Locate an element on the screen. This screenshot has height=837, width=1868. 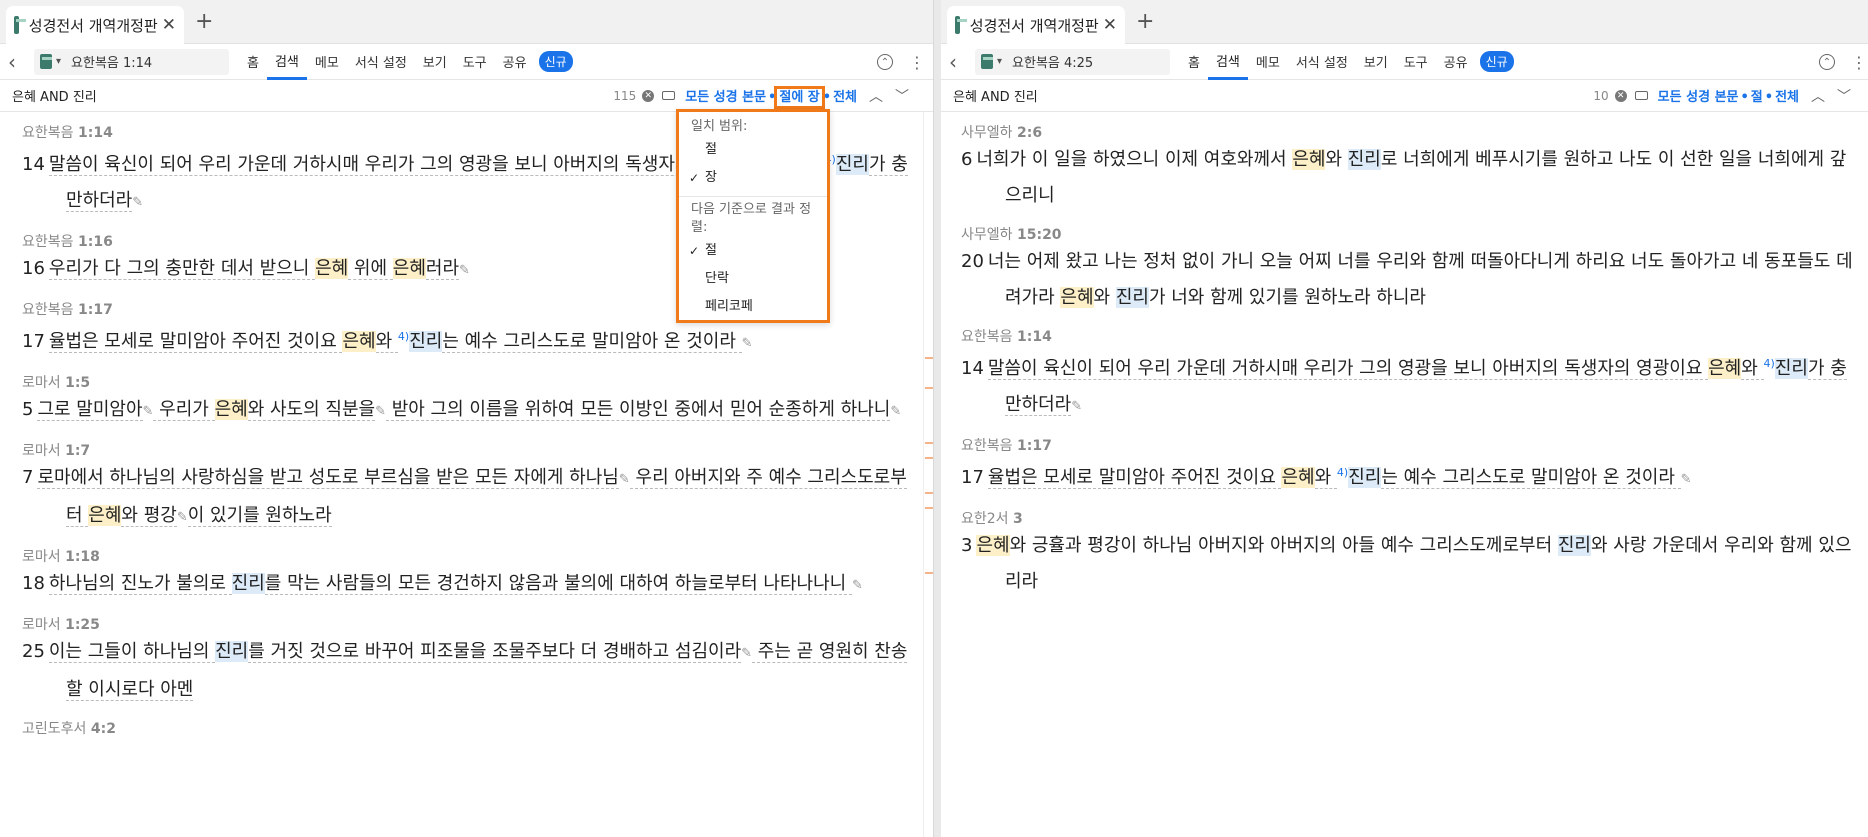
highlight-grace: 은혜 is located at coordinates (332, 268).